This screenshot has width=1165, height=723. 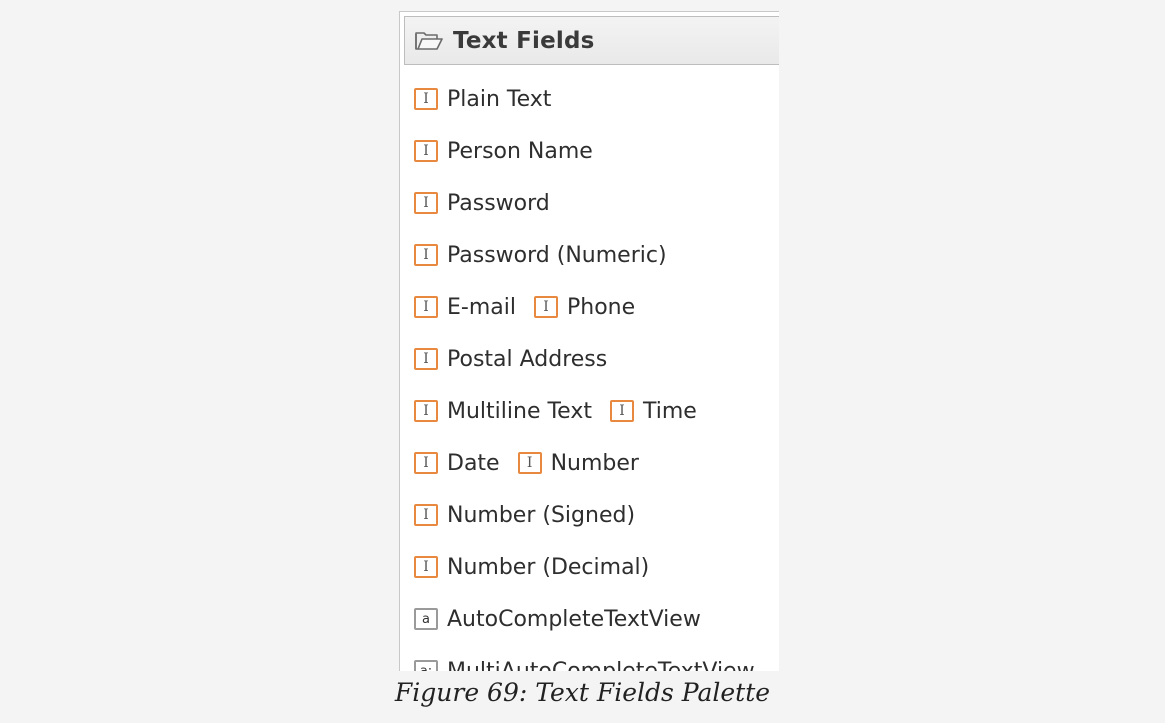 What do you see at coordinates (582, 692) in the screenshot?
I see `figure-caption: Figure 69: Text Fields Palette` at bounding box center [582, 692].